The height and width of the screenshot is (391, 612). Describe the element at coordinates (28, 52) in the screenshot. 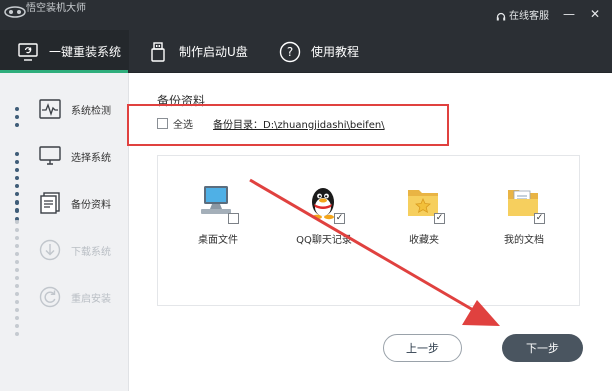

I see `reinstall-icon` at that location.